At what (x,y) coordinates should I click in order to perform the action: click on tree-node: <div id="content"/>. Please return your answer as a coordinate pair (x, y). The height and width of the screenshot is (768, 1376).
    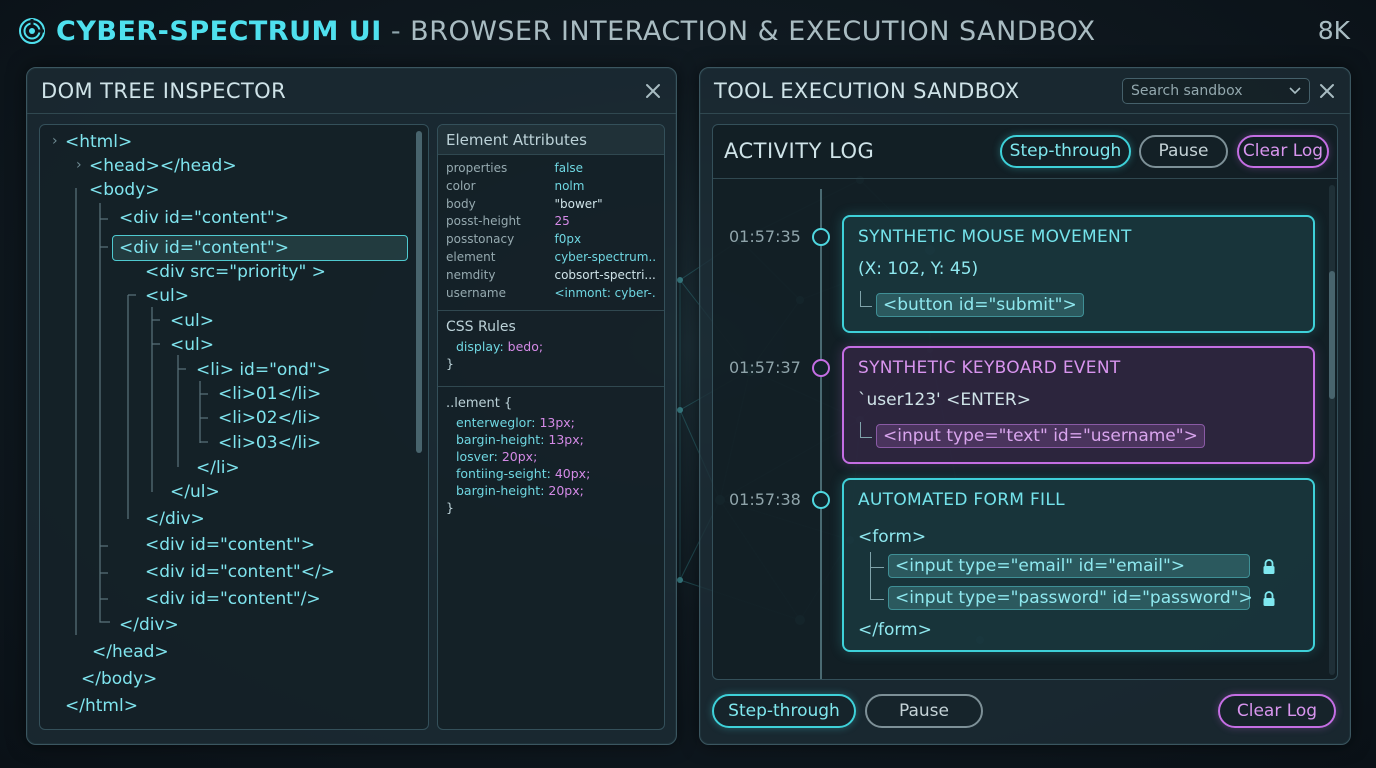
    Looking at the image, I should click on (233, 599).